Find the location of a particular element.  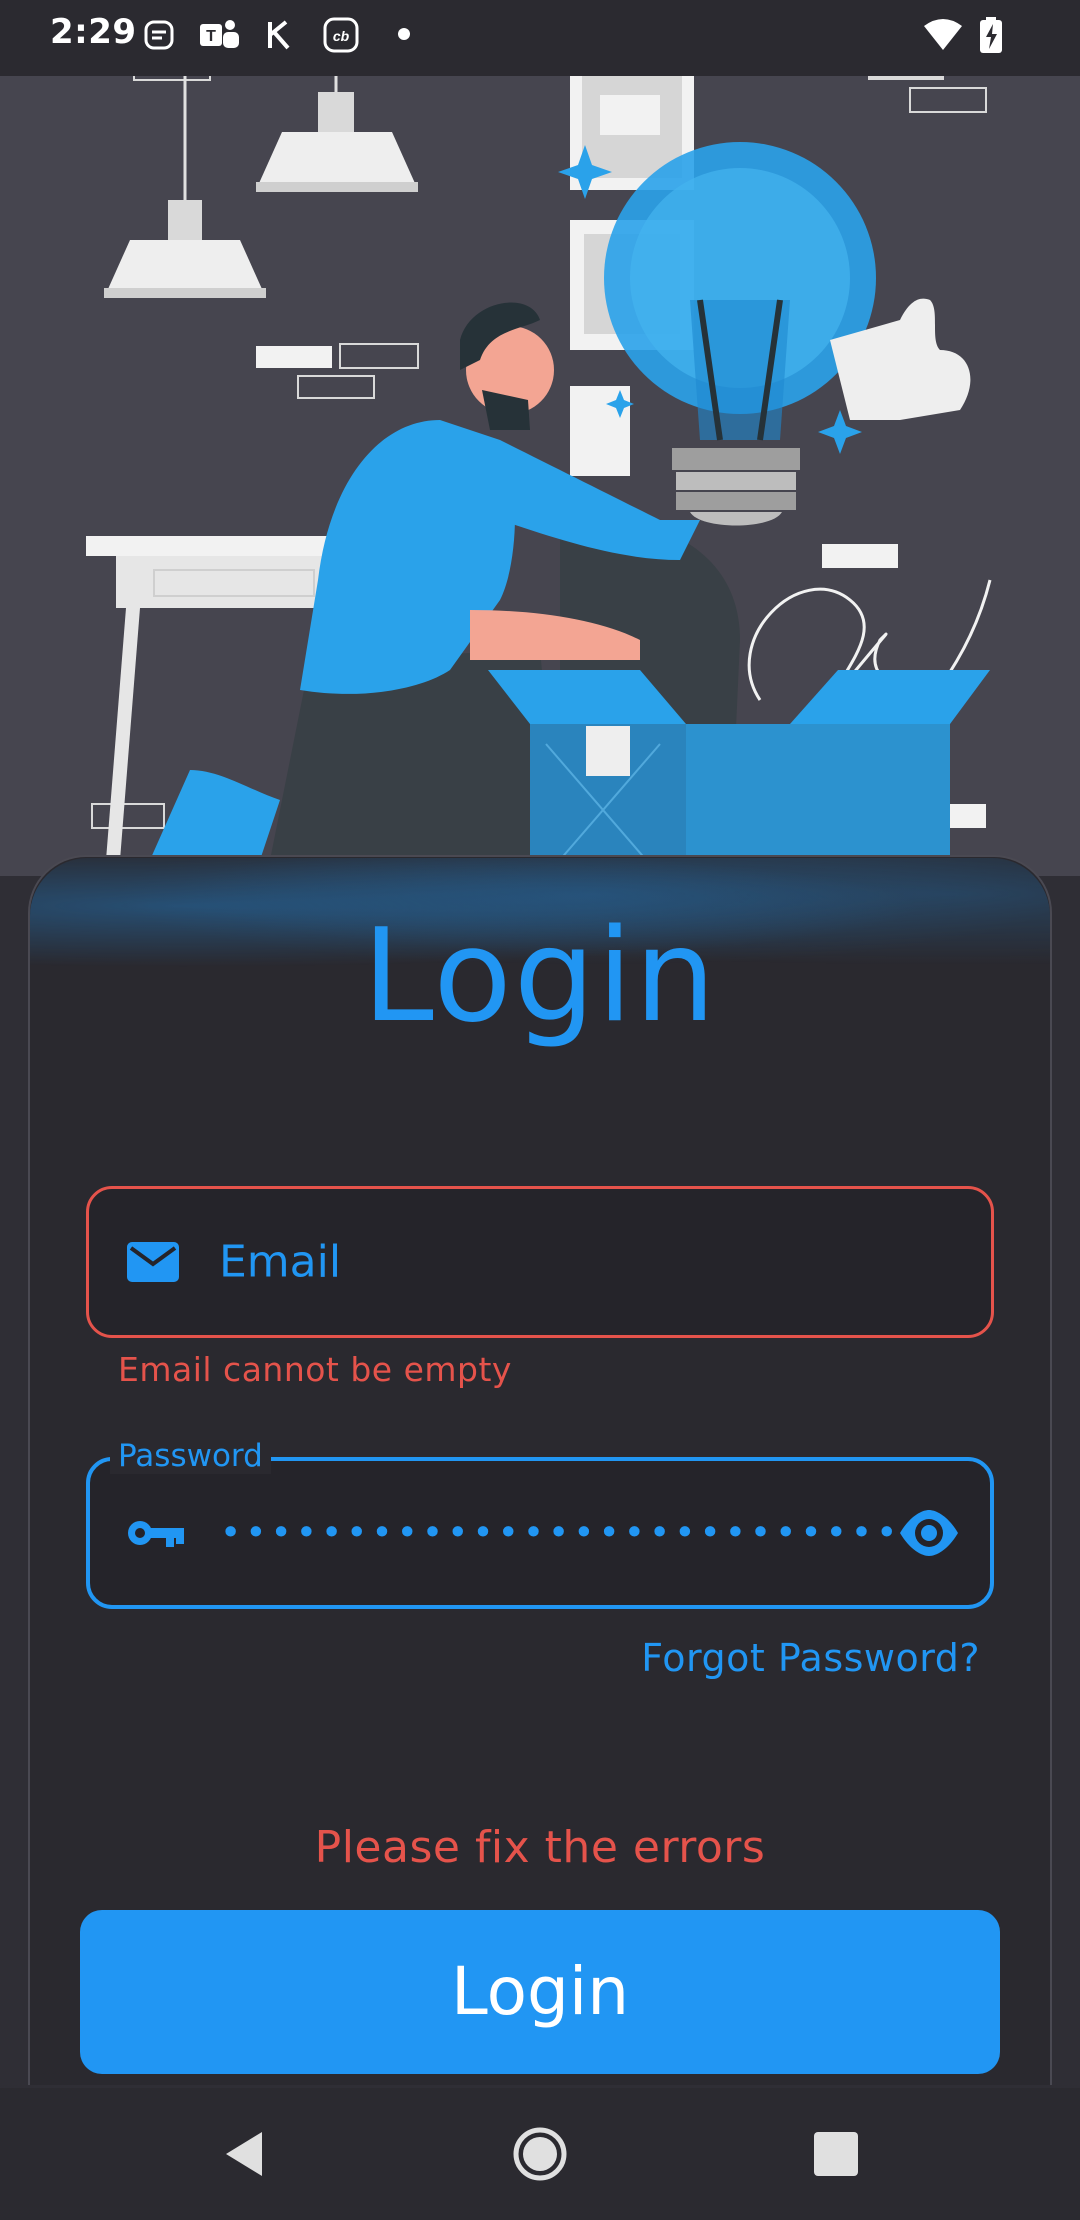

back-icon is located at coordinates (244, 2154).